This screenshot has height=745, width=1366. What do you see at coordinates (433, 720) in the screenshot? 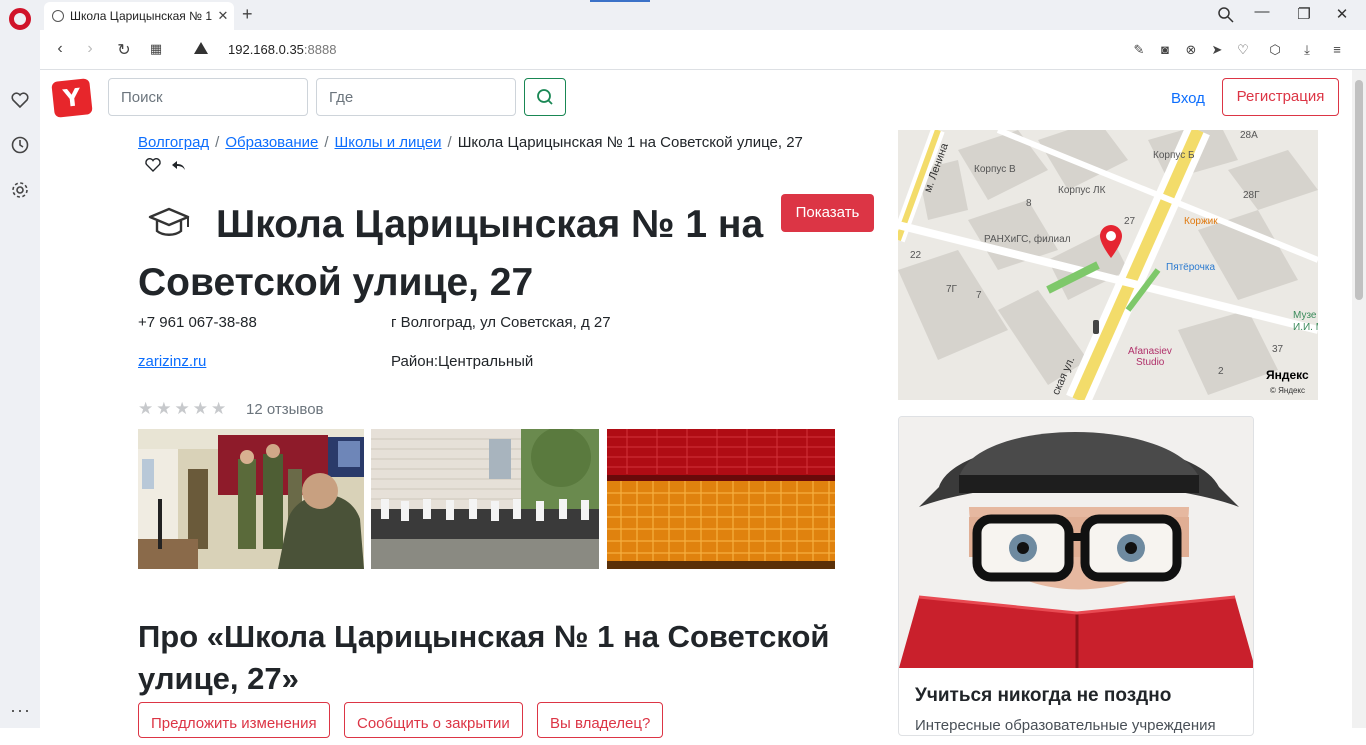
I see `report-closure-button: Сообщить о закрытии` at bounding box center [433, 720].